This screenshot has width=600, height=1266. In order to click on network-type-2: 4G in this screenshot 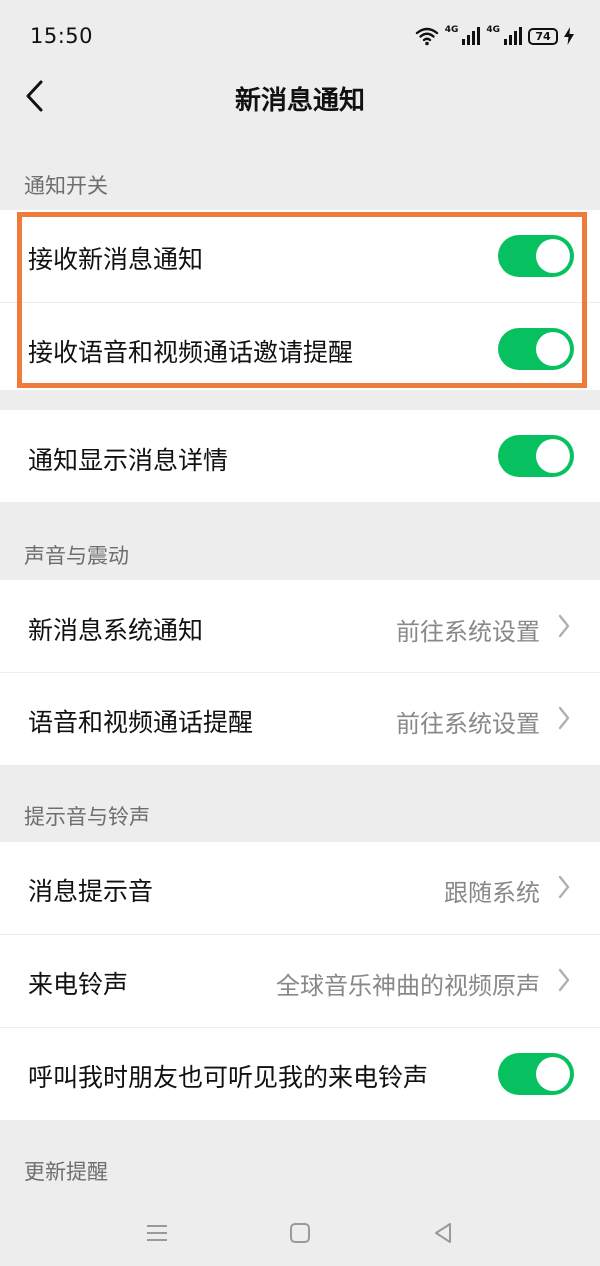, I will do `click(493, 29)`.